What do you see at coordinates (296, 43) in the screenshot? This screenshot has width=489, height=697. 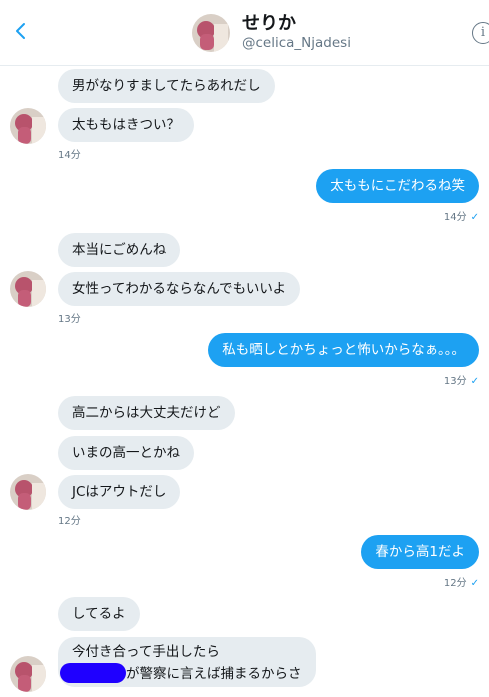 I see `contact-handle: @celica_Njadesi` at bounding box center [296, 43].